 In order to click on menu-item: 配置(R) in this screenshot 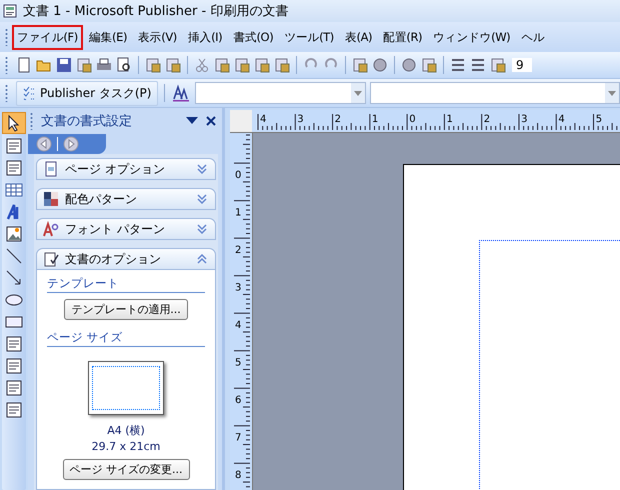, I will do `click(403, 37)`.